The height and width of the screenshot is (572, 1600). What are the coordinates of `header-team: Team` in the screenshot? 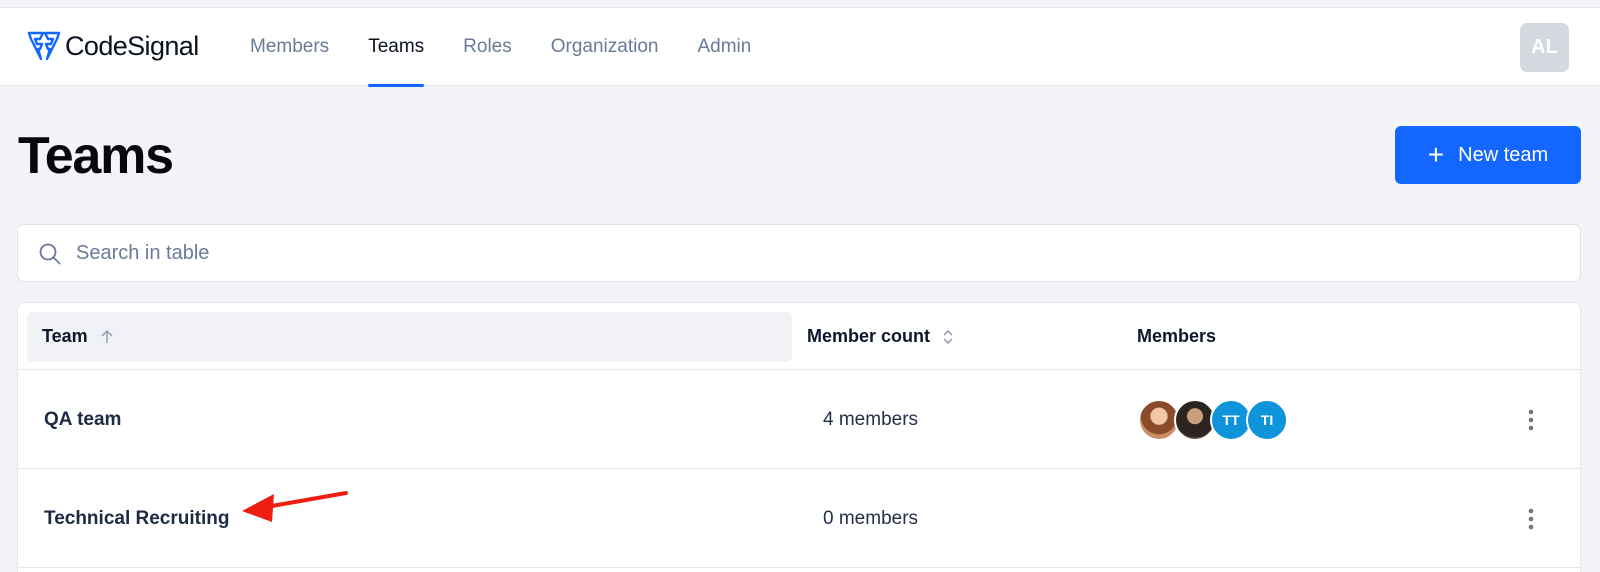 It's located at (78, 336).